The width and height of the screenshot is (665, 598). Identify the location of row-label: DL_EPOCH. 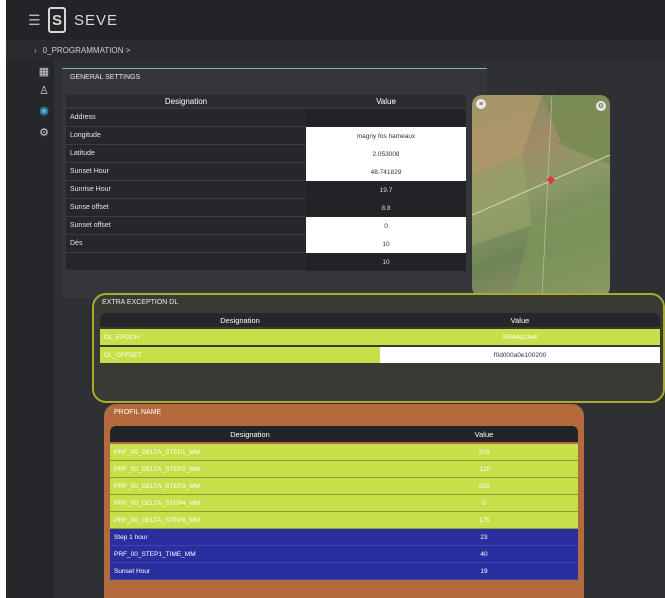
(122, 337).